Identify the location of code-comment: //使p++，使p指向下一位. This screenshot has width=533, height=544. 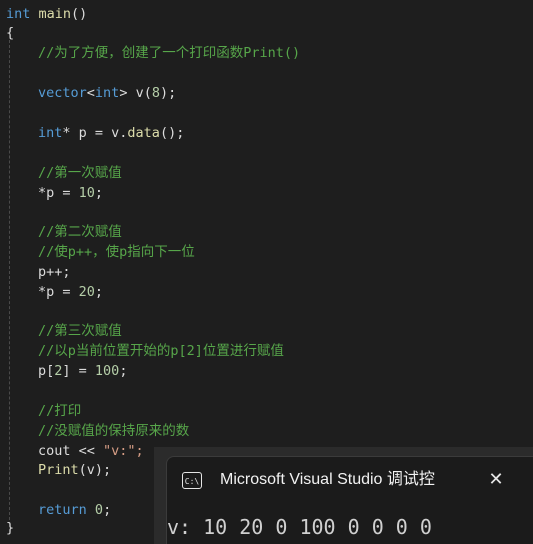
(116, 252).